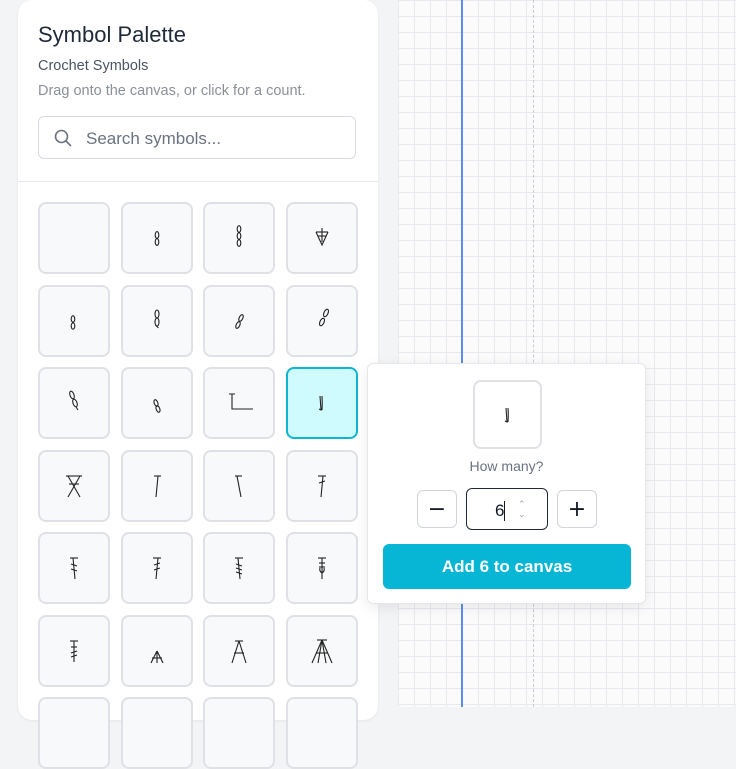 The height and width of the screenshot is (769, 736). I want to click on decrease-4-icon, so click(321, 650).